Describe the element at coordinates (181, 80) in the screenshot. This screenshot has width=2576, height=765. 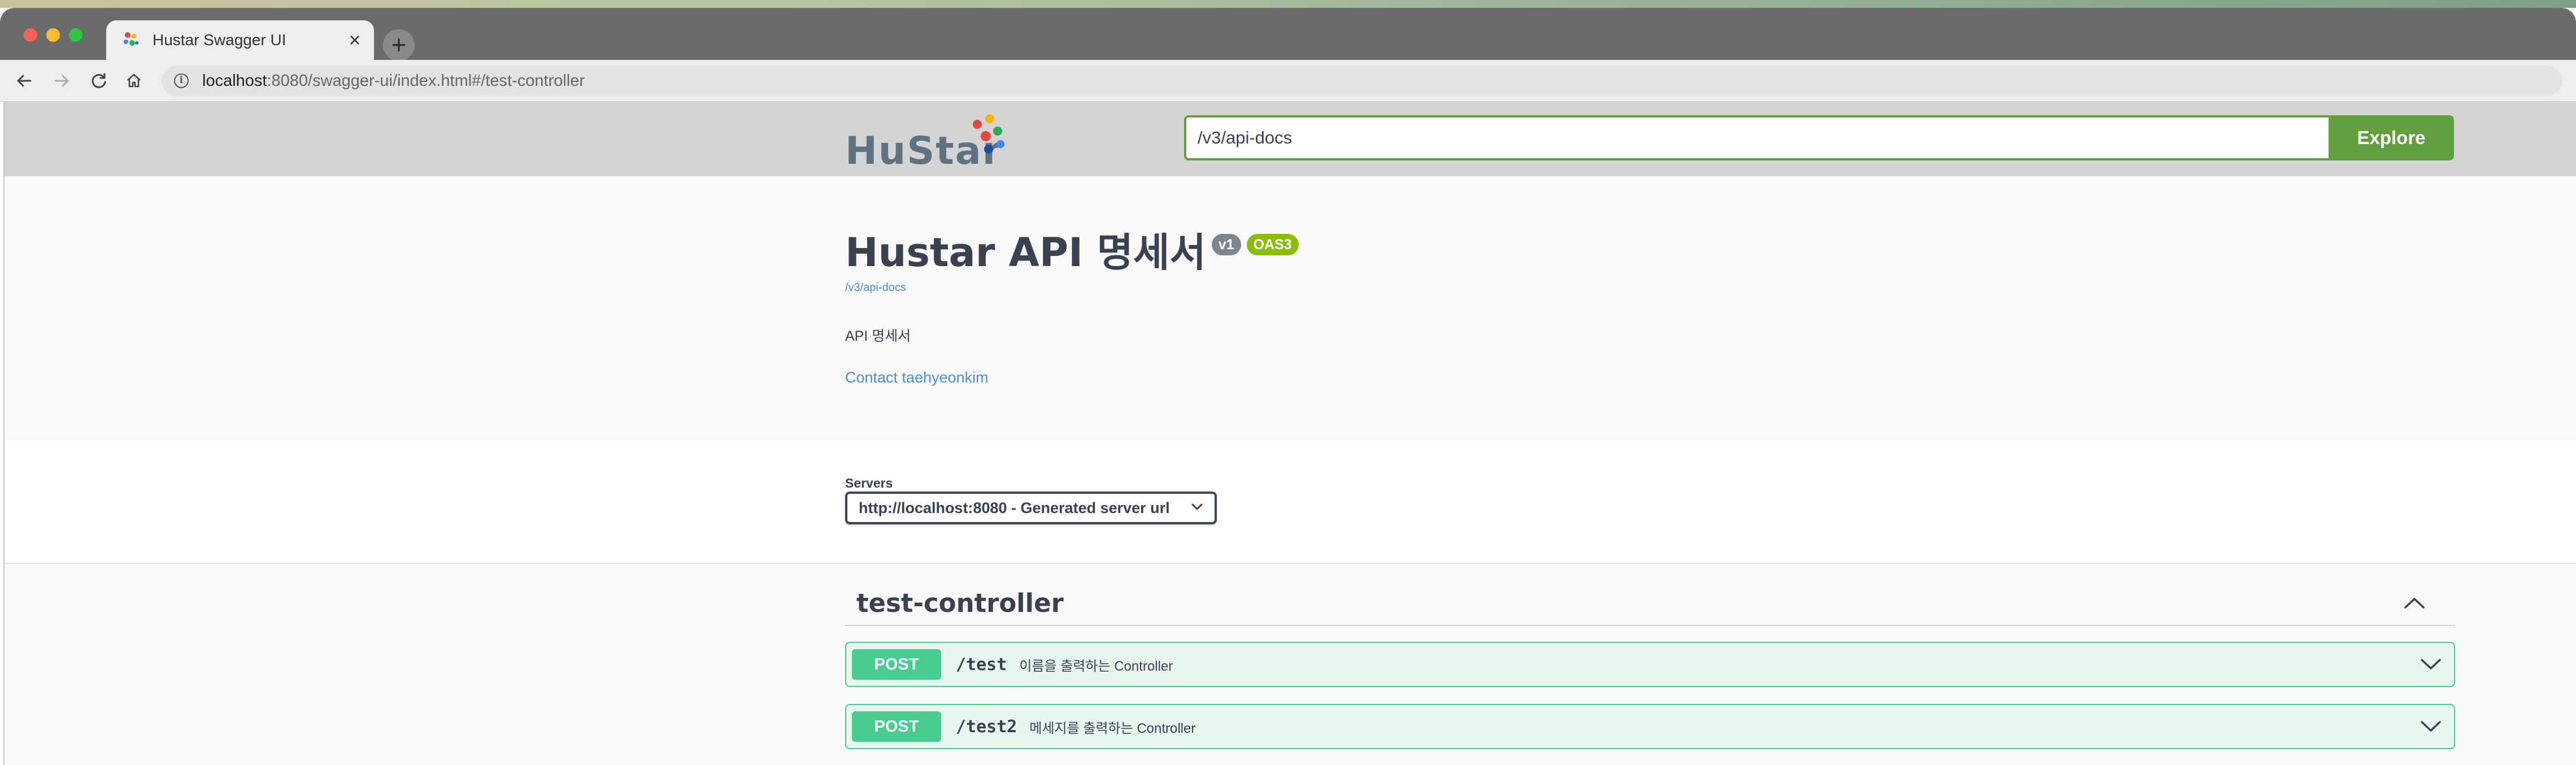
I see `site-info-icon: i` at that location.